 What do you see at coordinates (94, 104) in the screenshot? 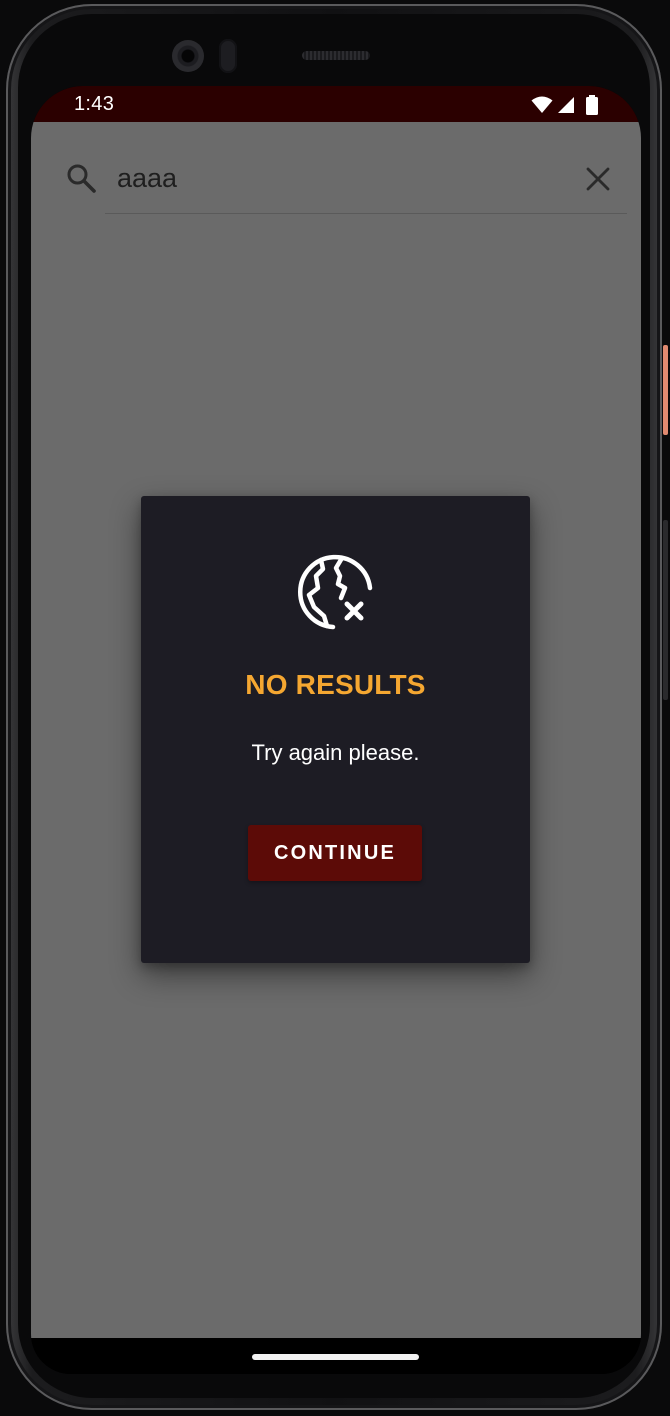
I see `status-time: 1:43` at bounding box center [94, 104].